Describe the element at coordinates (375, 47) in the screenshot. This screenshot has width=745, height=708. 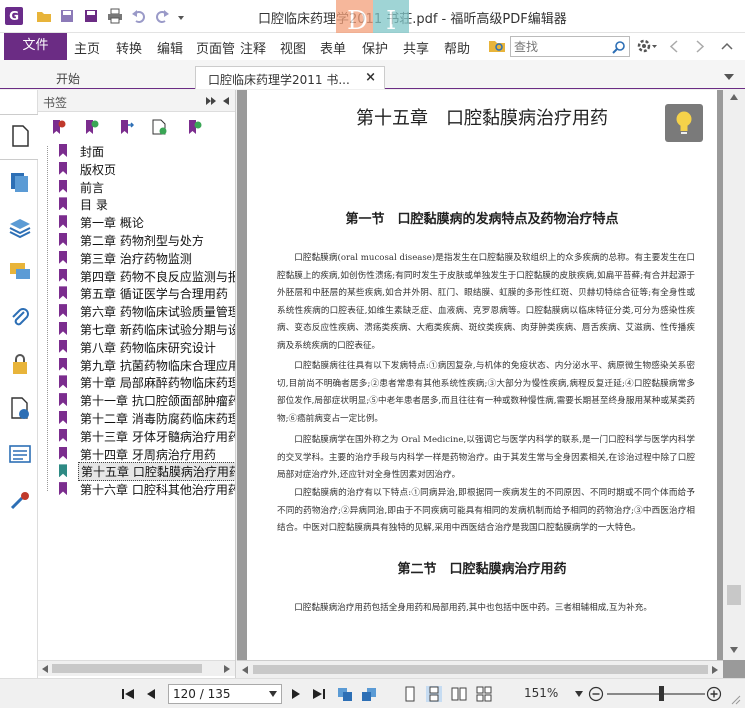
I see `menu-protect: 保护` at that location.